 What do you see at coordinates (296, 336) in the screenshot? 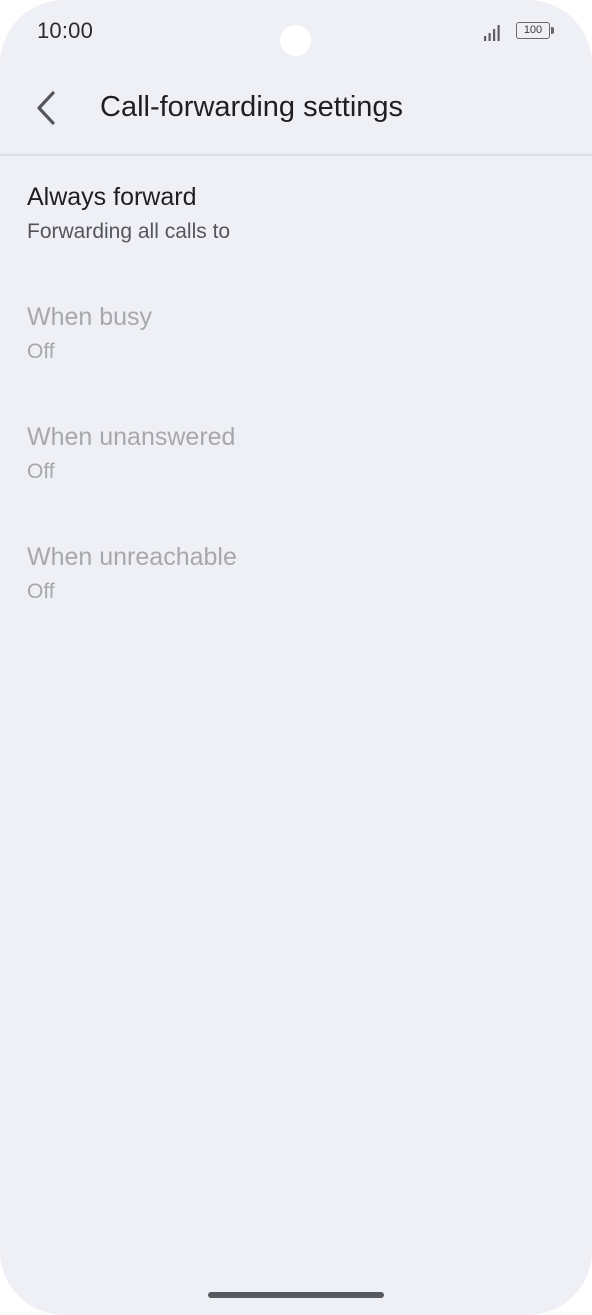
I see `setting-when-busy: When busy Off` at bounding box center [296, 336].